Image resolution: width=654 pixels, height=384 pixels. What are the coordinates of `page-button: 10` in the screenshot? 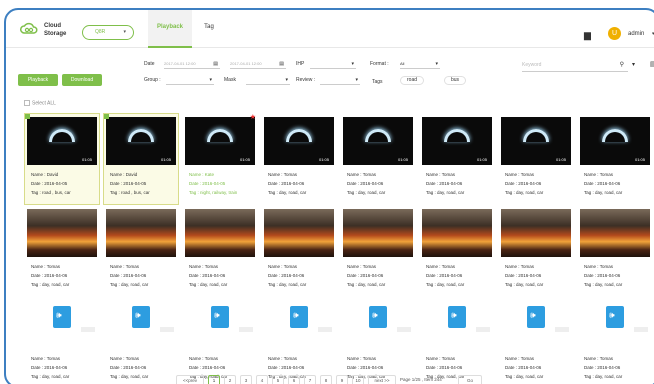 It's located at (358, 379).